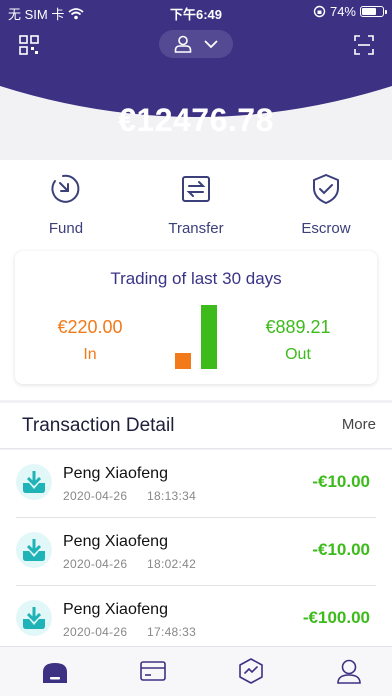  I want to click on transfer-label: Transfer, so click(196, 228).